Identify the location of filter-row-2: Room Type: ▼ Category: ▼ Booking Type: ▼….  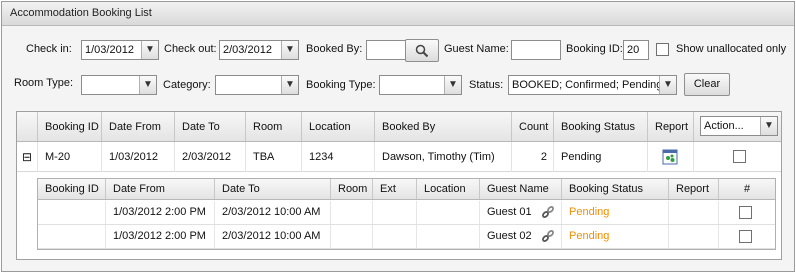
(398, 85).